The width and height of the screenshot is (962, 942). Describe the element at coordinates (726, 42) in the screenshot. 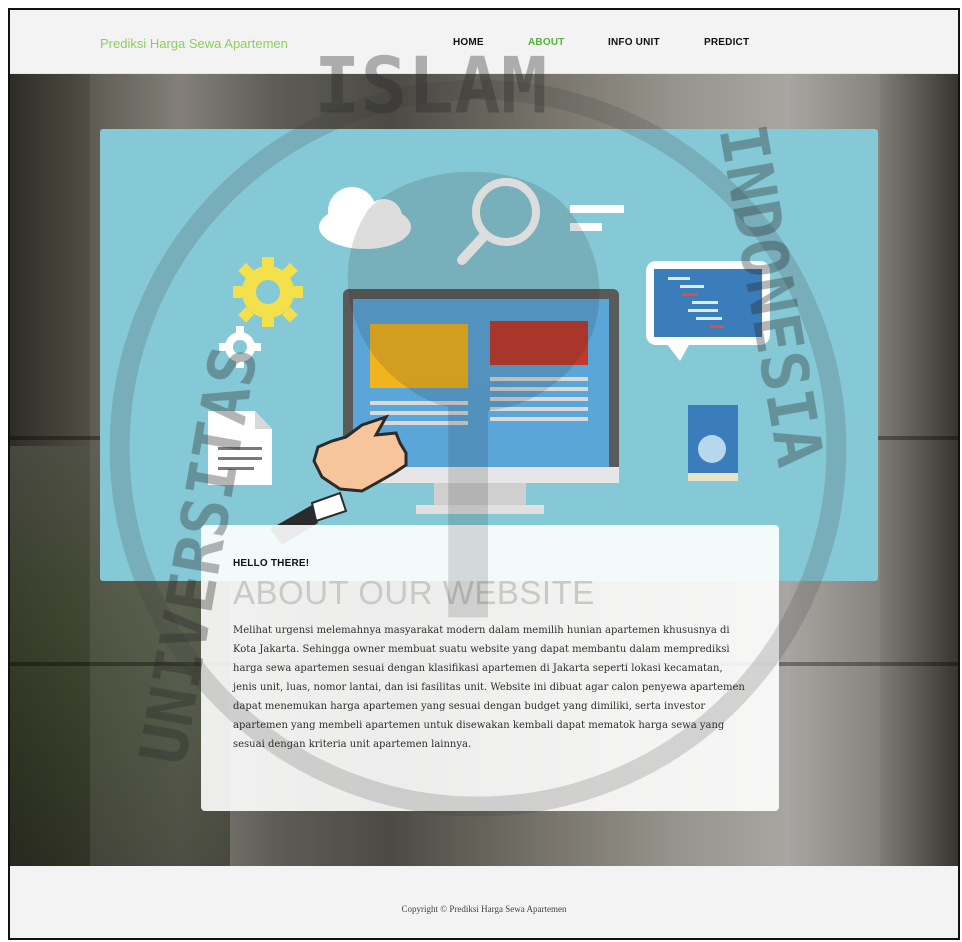

I see `nav-predict: PREDICT` at that location.